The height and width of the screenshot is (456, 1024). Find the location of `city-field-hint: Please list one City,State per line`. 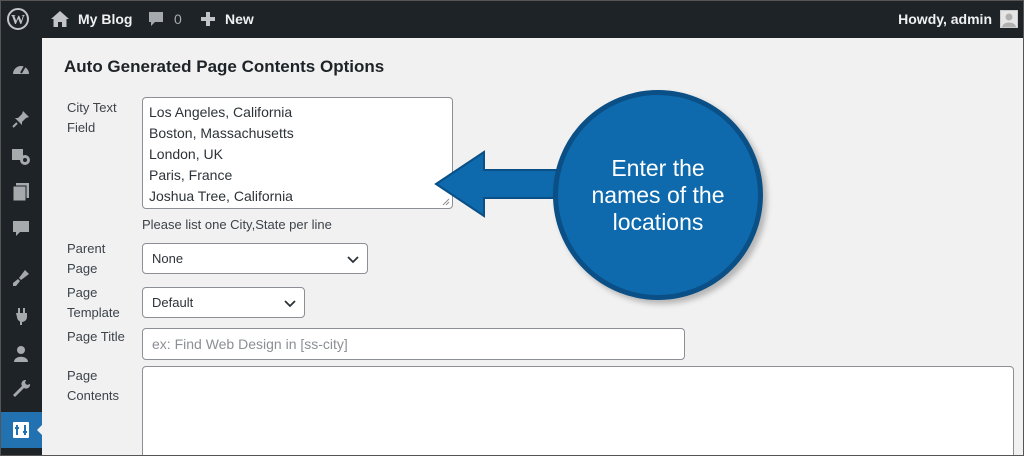

city-field-hint: Please list one City,State per line is located at coordinates (237, 224).